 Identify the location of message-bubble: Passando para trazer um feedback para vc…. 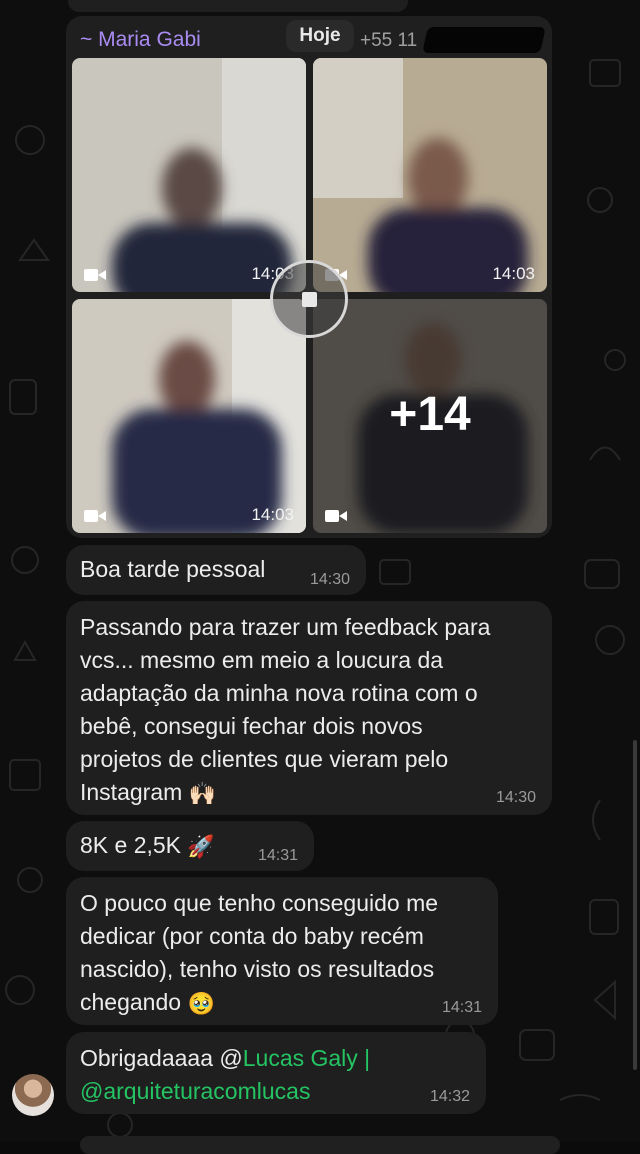
(309, 708).